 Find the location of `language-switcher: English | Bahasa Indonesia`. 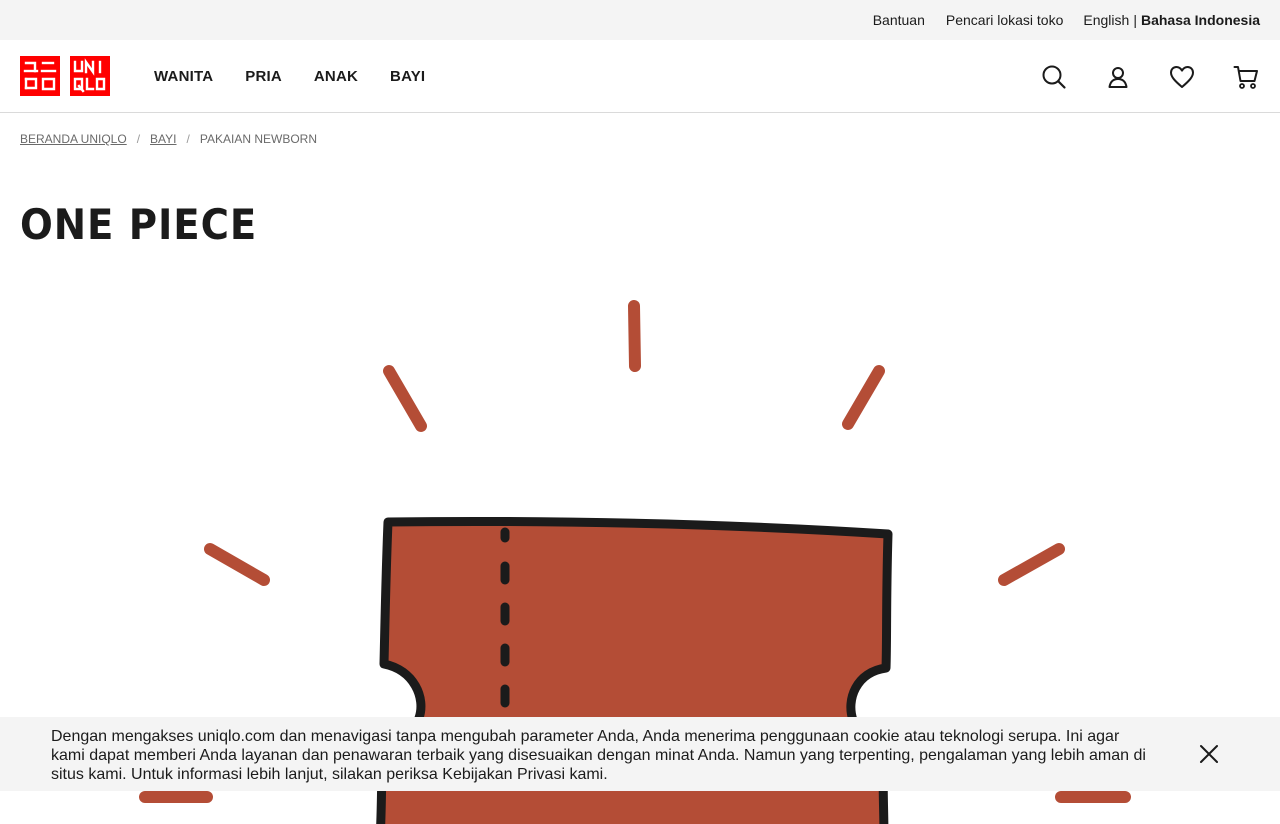

language-switcher: English | Bahasa Indonesia is located at coordinates (1171, 20).